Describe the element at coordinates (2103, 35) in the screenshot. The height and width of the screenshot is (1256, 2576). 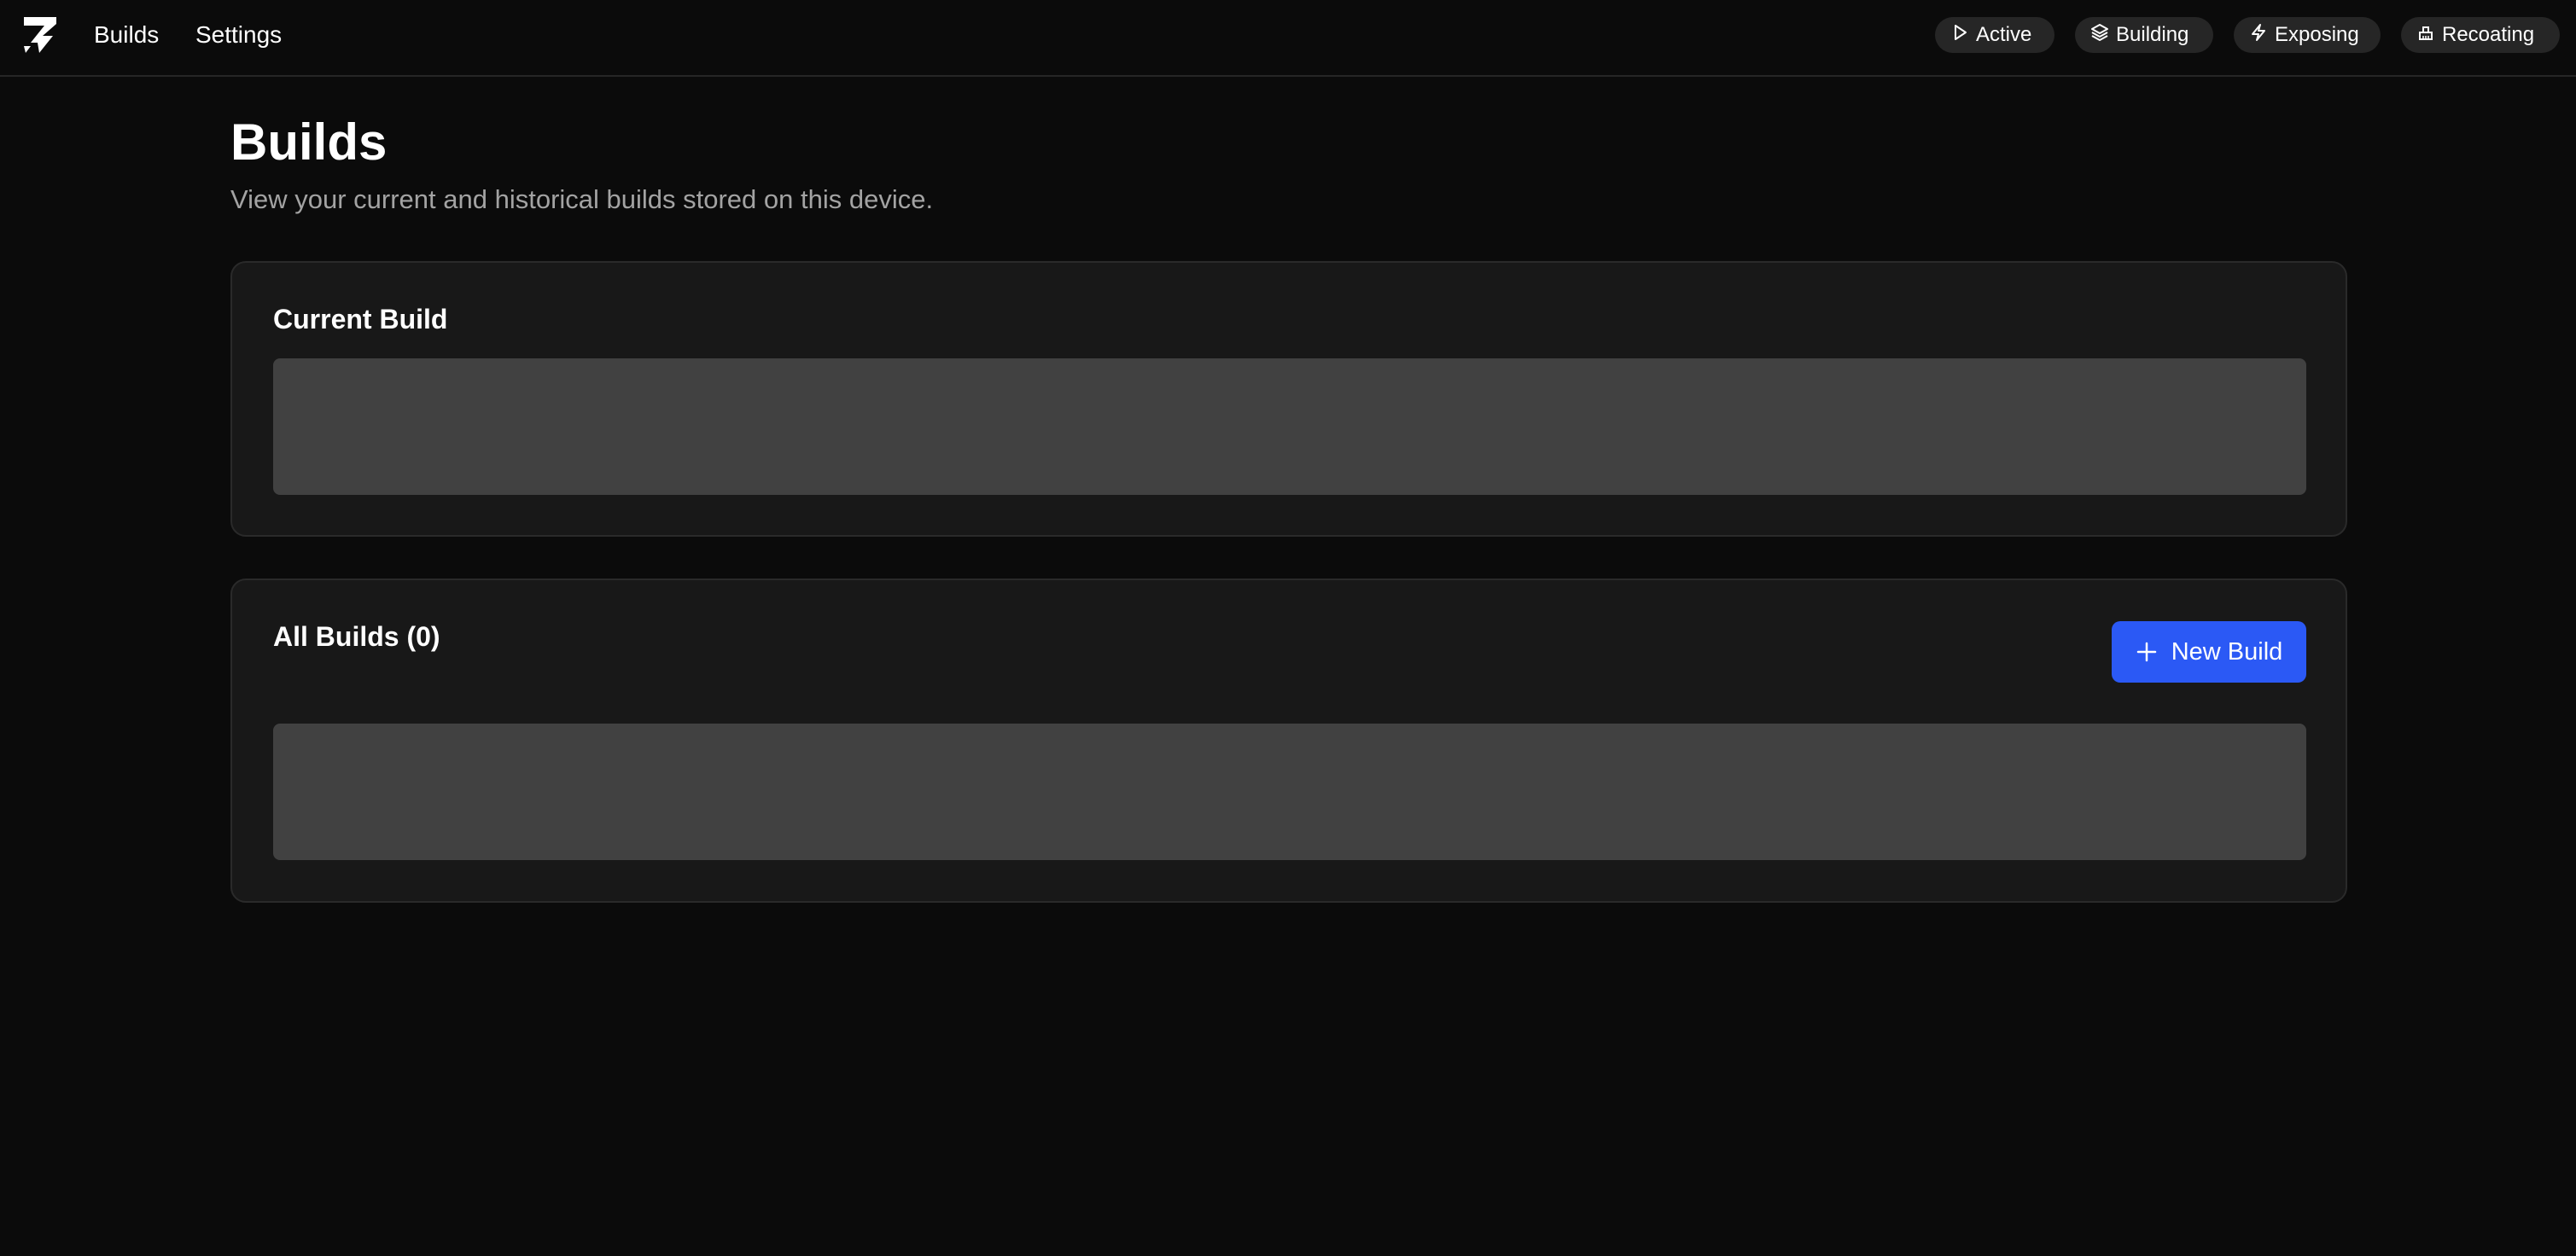
I see `layers-icon` at that location.